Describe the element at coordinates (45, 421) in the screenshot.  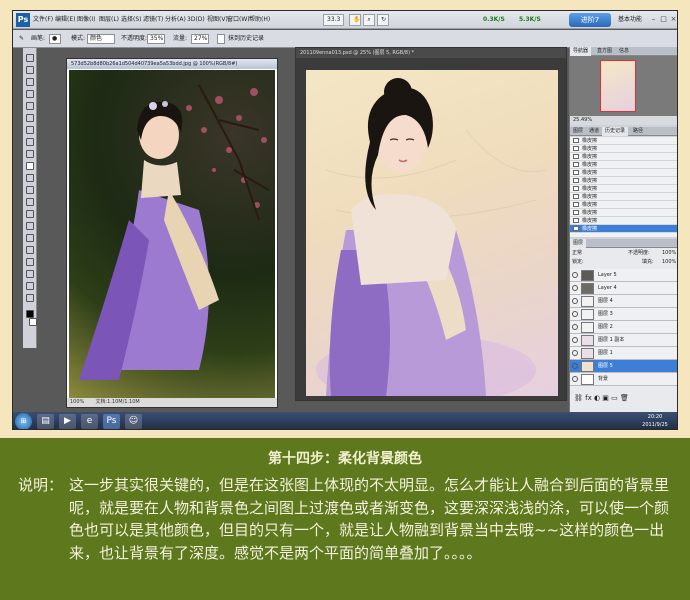
I see `explorer-icon: ▤` at that location.